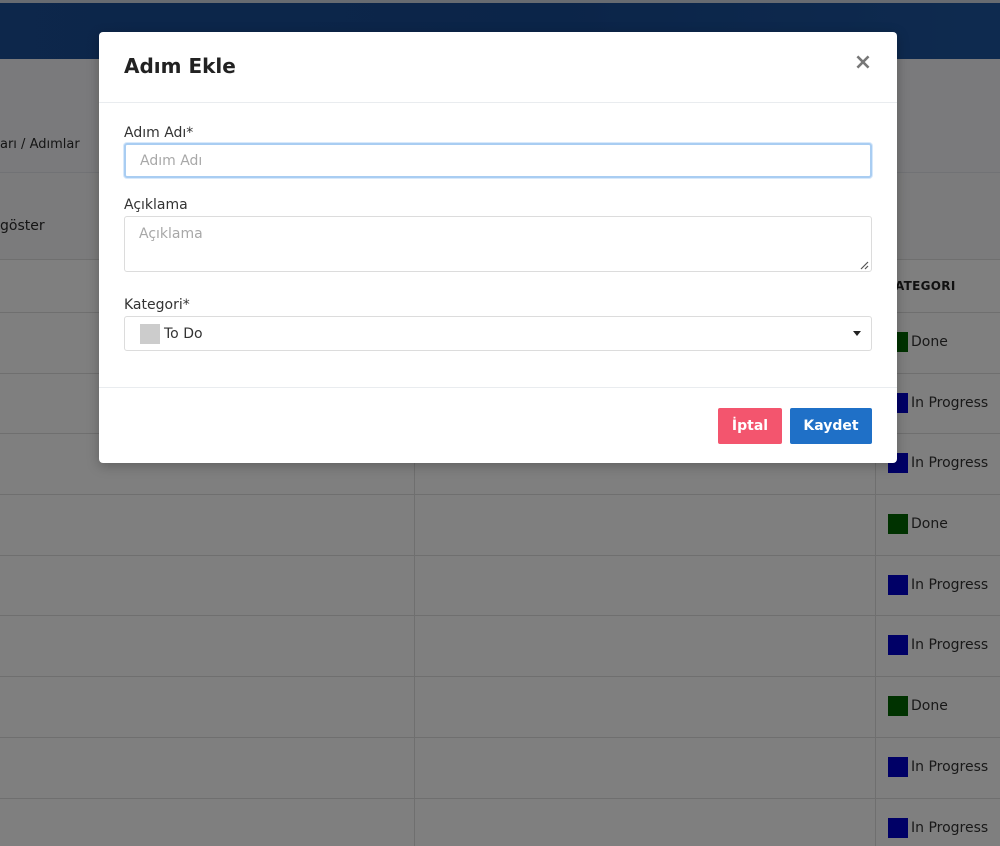 Image resolution: width=1000 pixels, height=846 pixels. I want to click on description-textarea, so click(498, 244).